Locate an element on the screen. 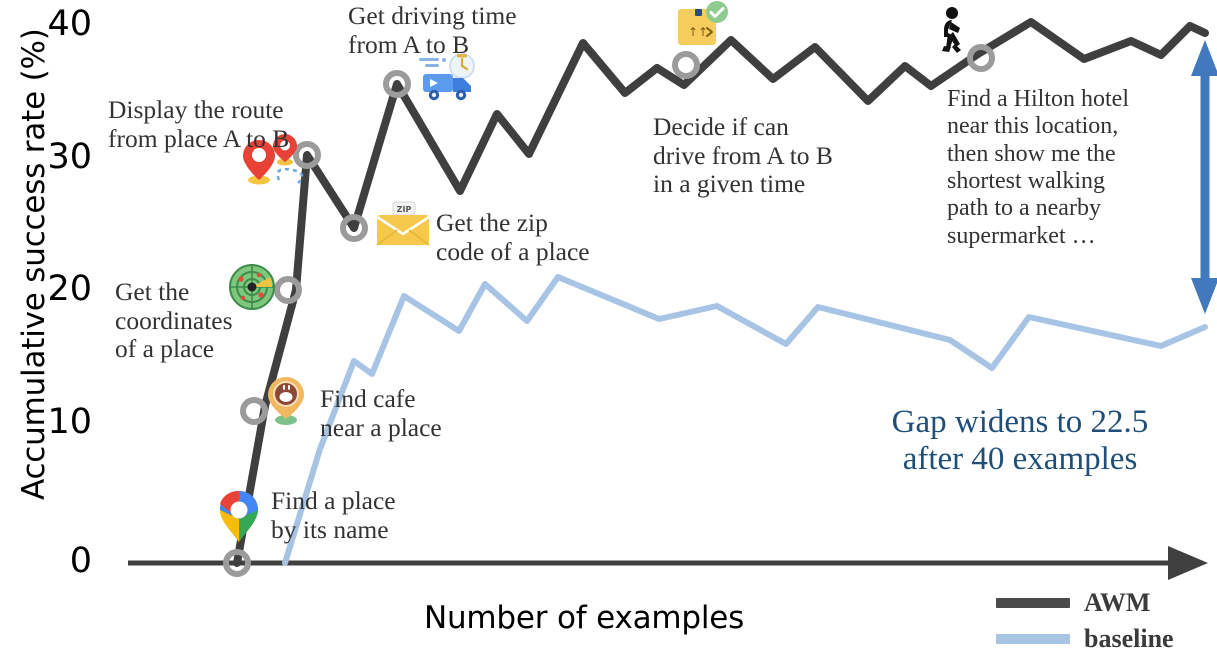  radar-target-icon is located at coordinates (252, 289).